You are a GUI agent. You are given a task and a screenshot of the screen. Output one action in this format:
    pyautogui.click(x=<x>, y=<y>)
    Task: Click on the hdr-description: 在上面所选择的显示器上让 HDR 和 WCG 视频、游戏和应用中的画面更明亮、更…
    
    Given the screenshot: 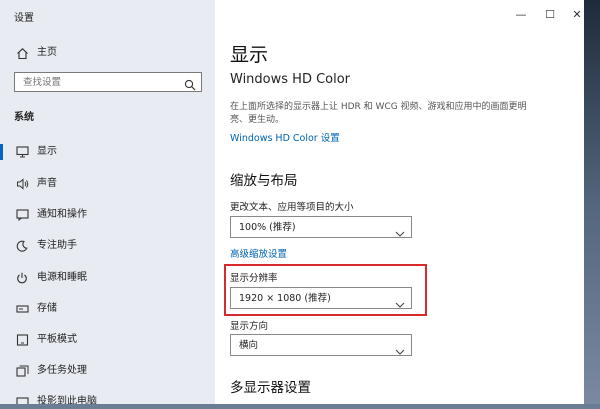 What is the action you would take?
    pyautogui.click(x=378, y=113)
    